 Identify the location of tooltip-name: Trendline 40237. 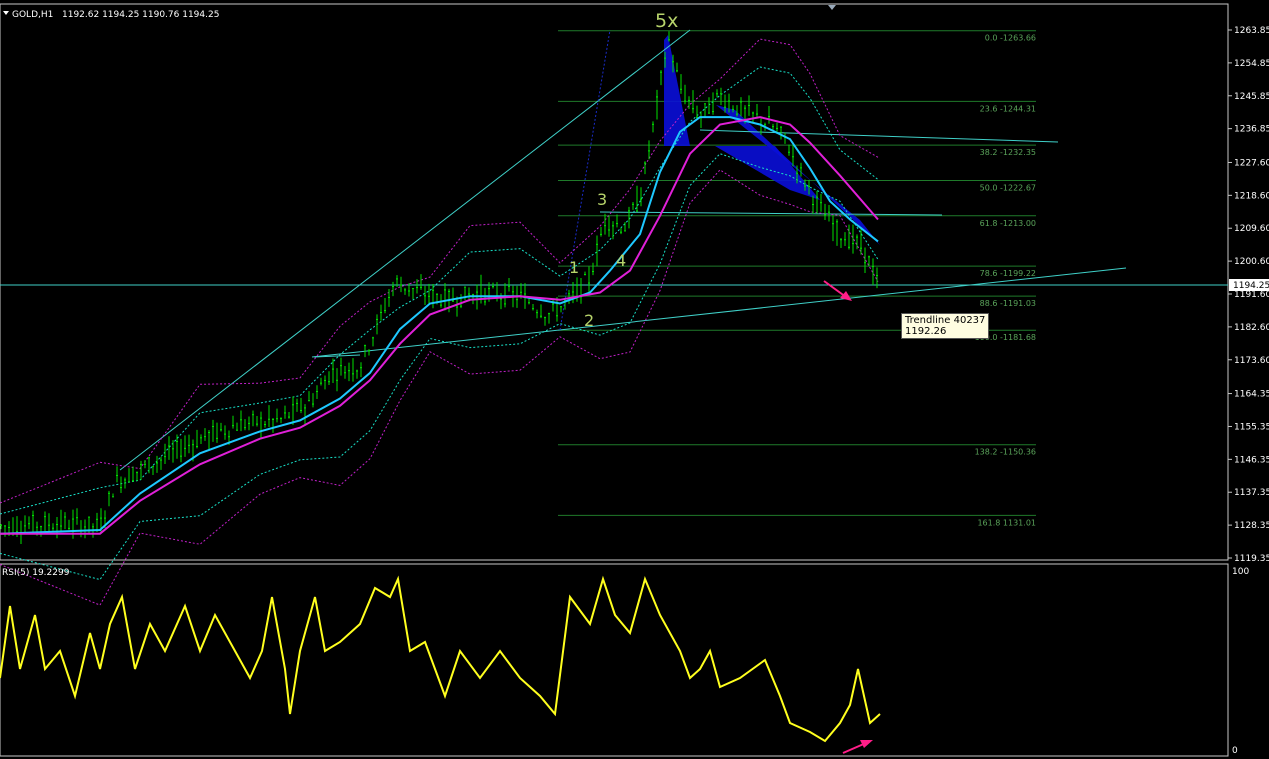
(945, 320).